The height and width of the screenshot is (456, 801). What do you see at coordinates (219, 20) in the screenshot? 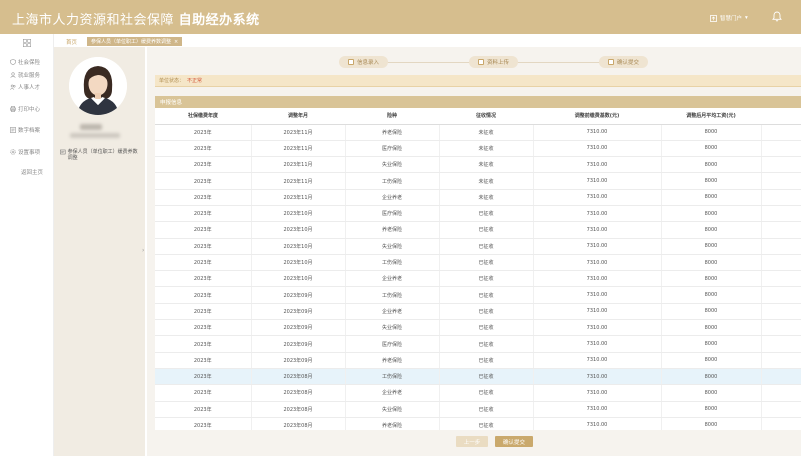
I see `app-title-sub: 自助经办系统` at bounding box center [219, 20].